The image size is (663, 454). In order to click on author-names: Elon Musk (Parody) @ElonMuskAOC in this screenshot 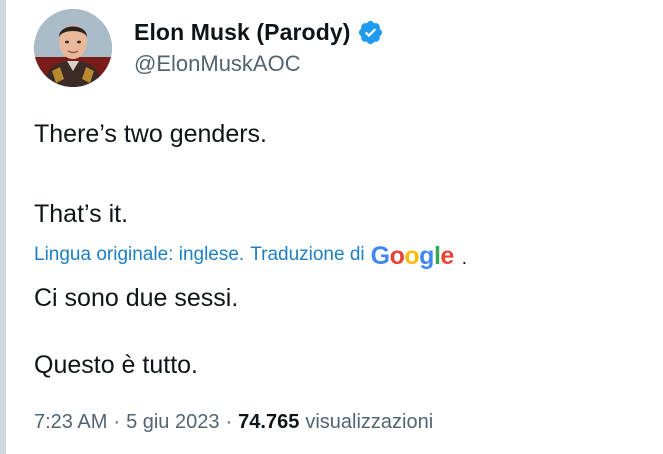, I will do `click(259, 46)`.